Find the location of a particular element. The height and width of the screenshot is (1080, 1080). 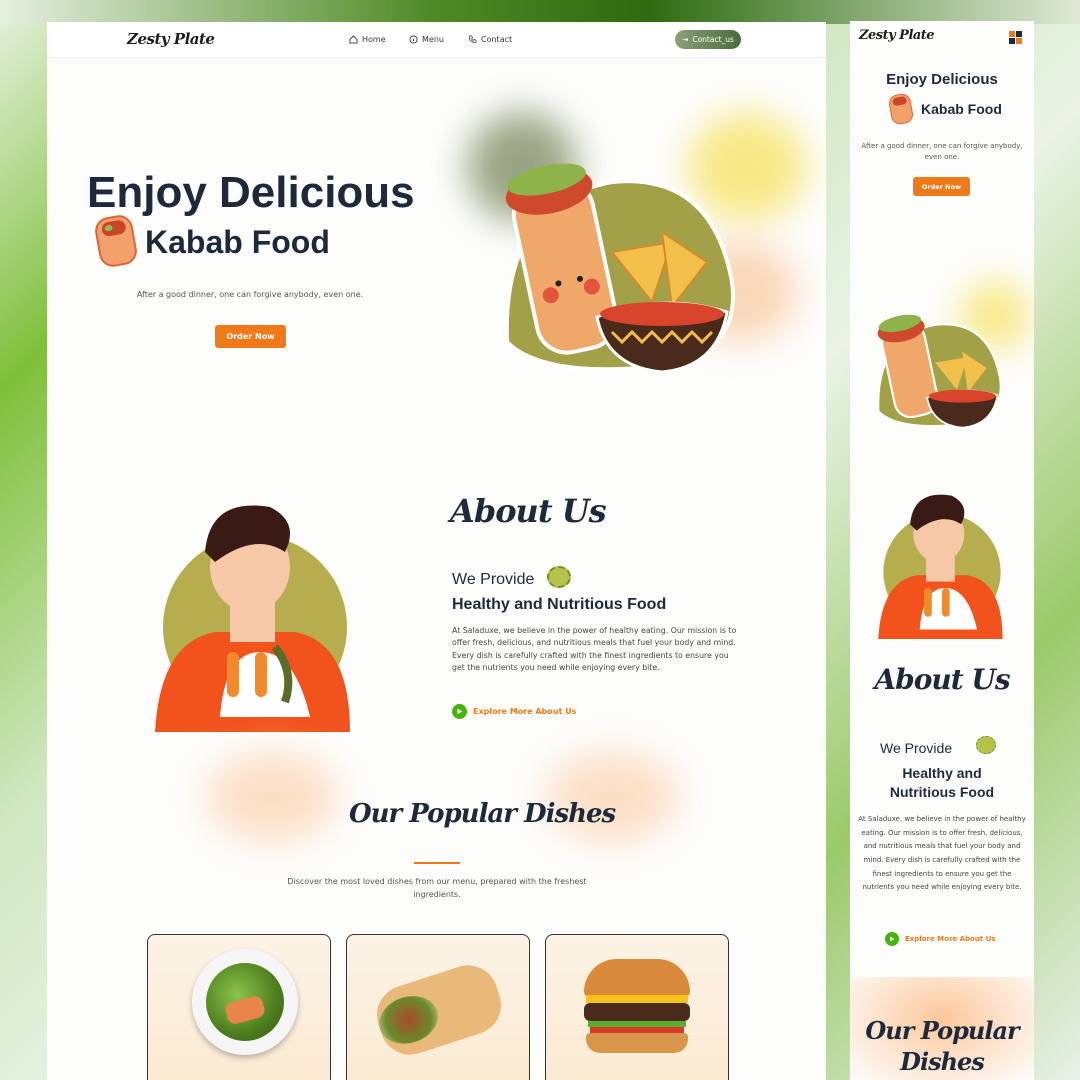

about-illustration is located at coordinates (252, 618).